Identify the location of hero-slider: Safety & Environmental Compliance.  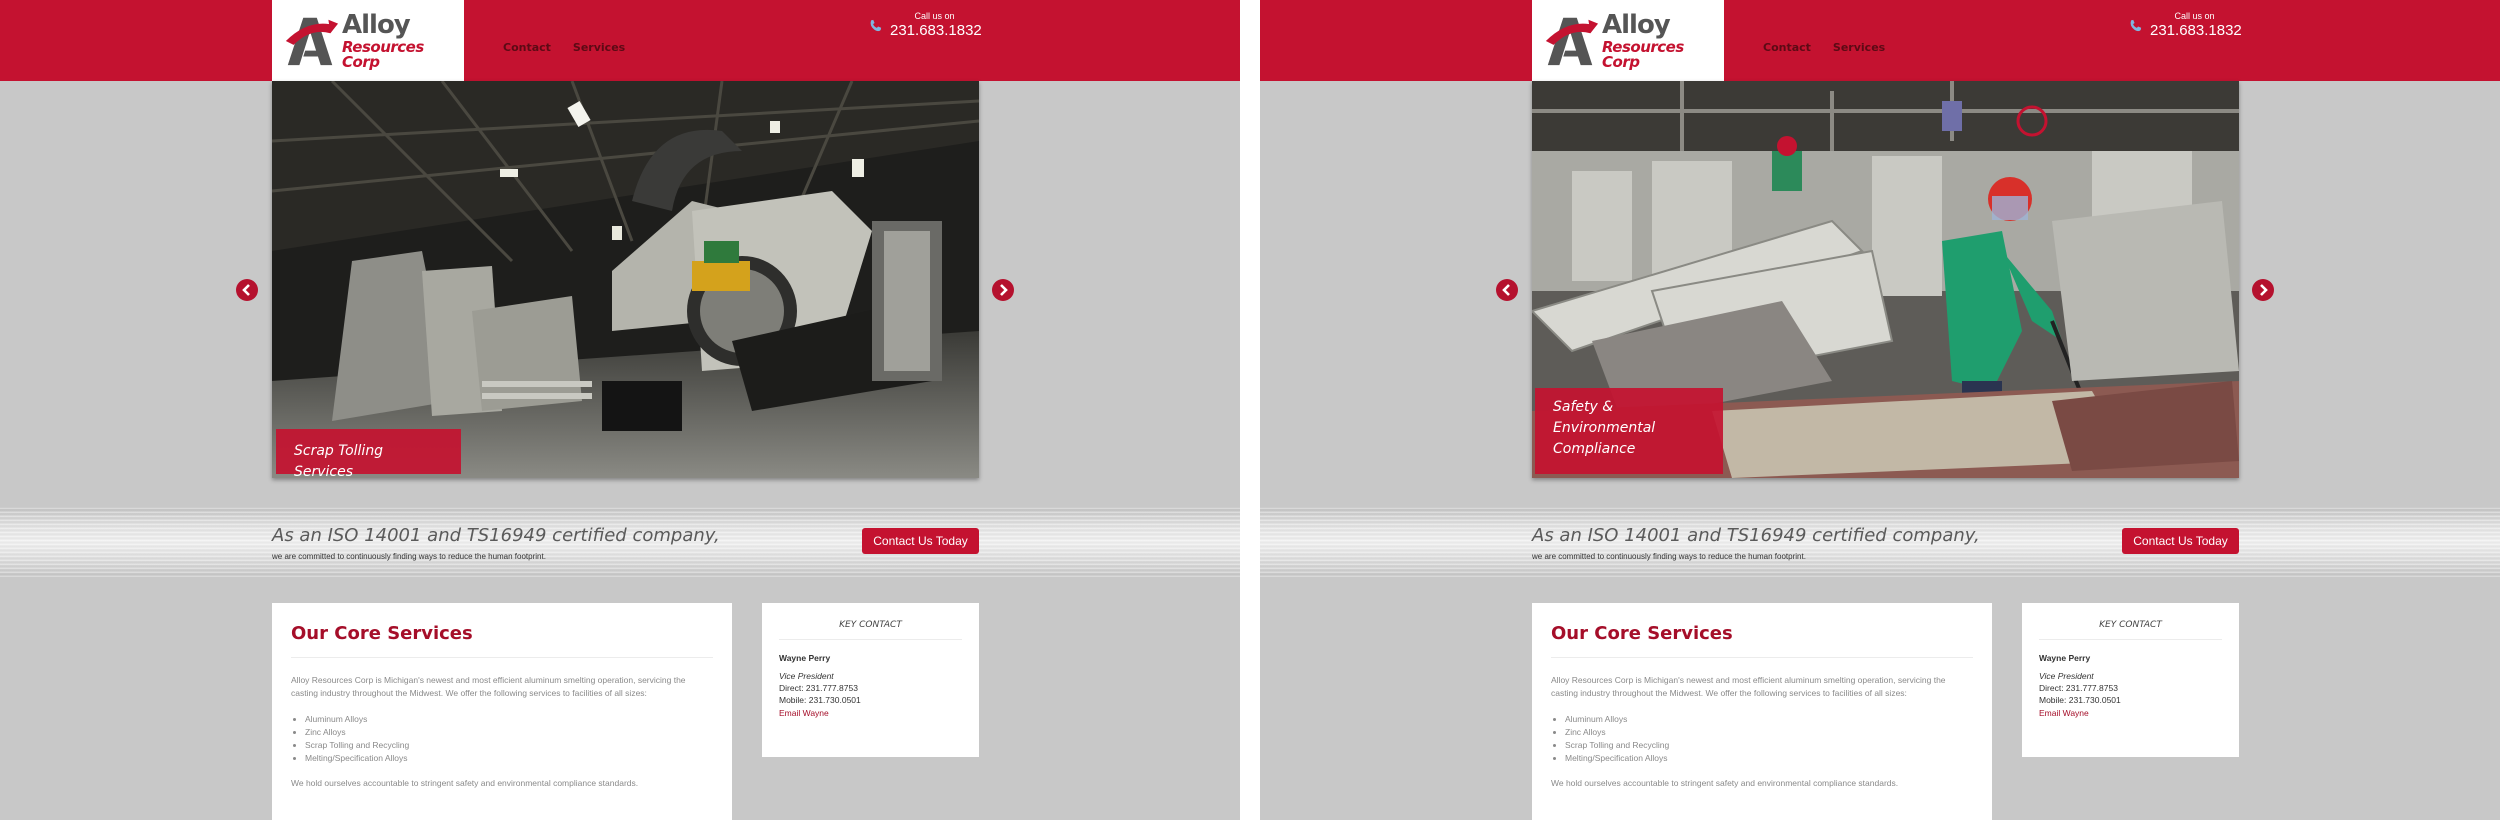
(1885, 279).